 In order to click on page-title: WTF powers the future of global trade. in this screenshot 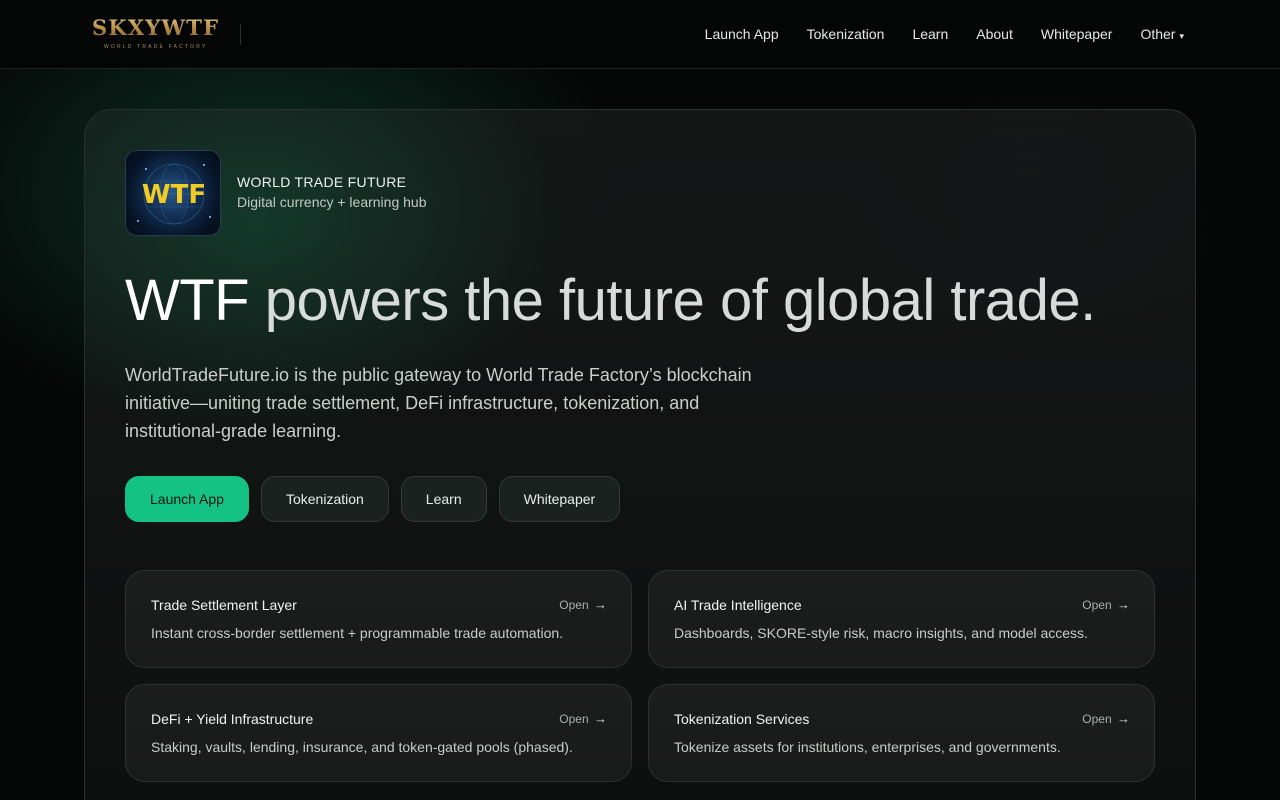, I will do `click(610, 301)`.